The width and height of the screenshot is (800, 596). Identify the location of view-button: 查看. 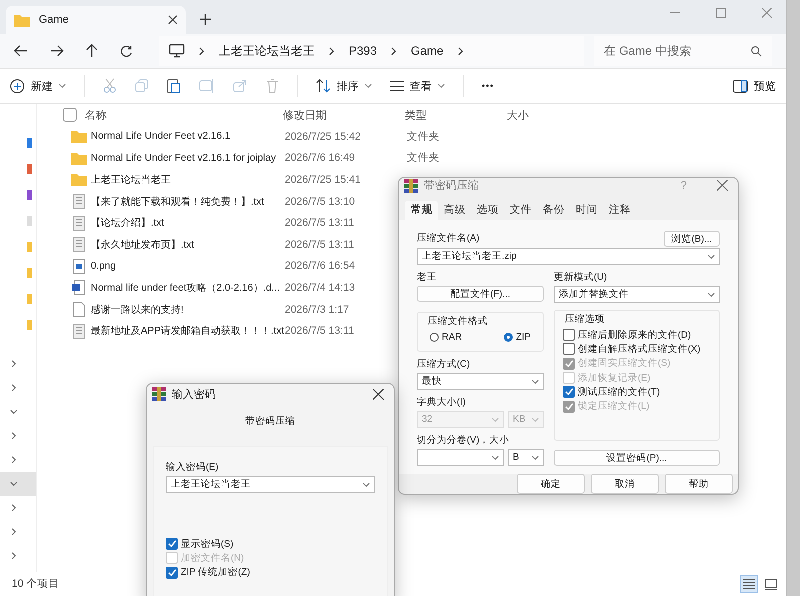
(417, 86).